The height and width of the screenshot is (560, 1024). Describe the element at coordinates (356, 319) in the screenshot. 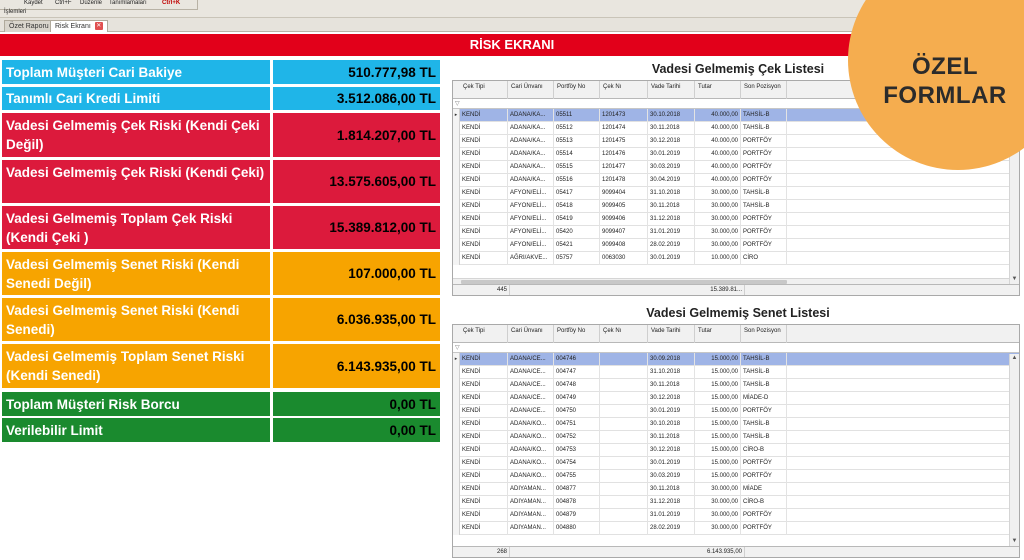

I see `risk-value: 6.036.935,00 TL` at that location.